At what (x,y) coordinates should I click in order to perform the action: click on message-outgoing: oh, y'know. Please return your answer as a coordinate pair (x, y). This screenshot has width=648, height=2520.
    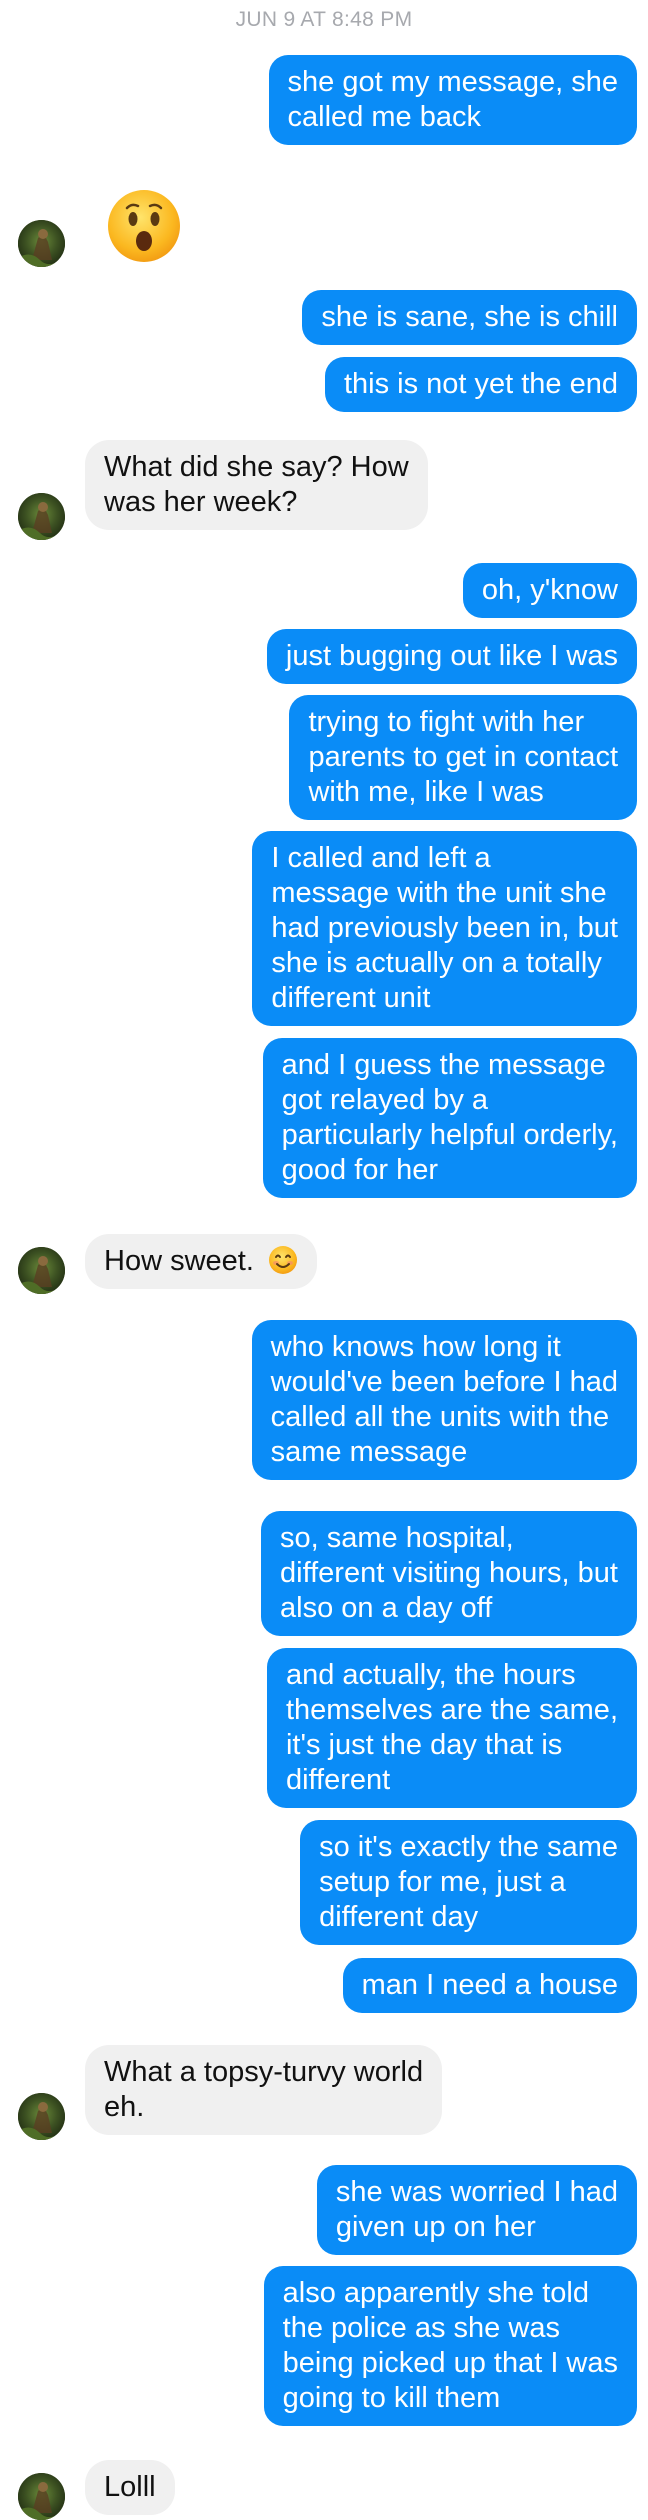
    Looking at the image, I should click on (549, 590).